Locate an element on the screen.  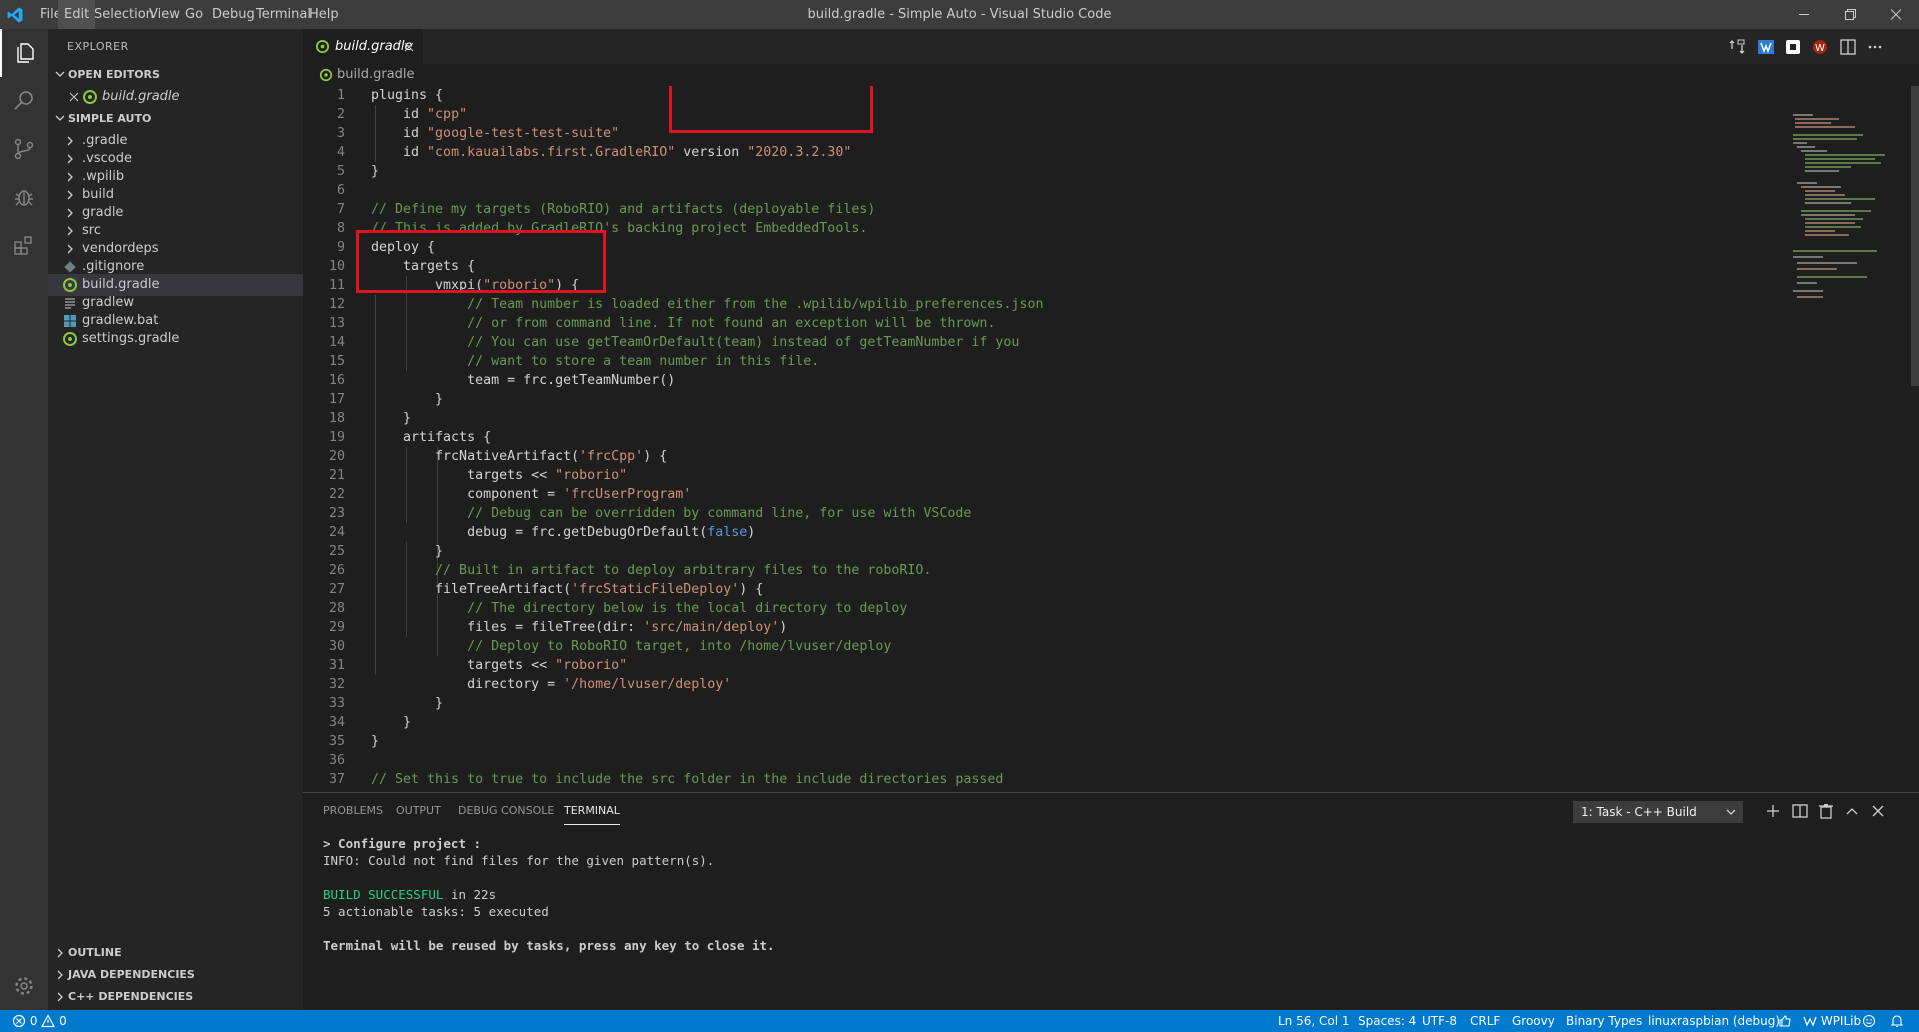
code-string: "roborio" is located at coordinates (591, 665).